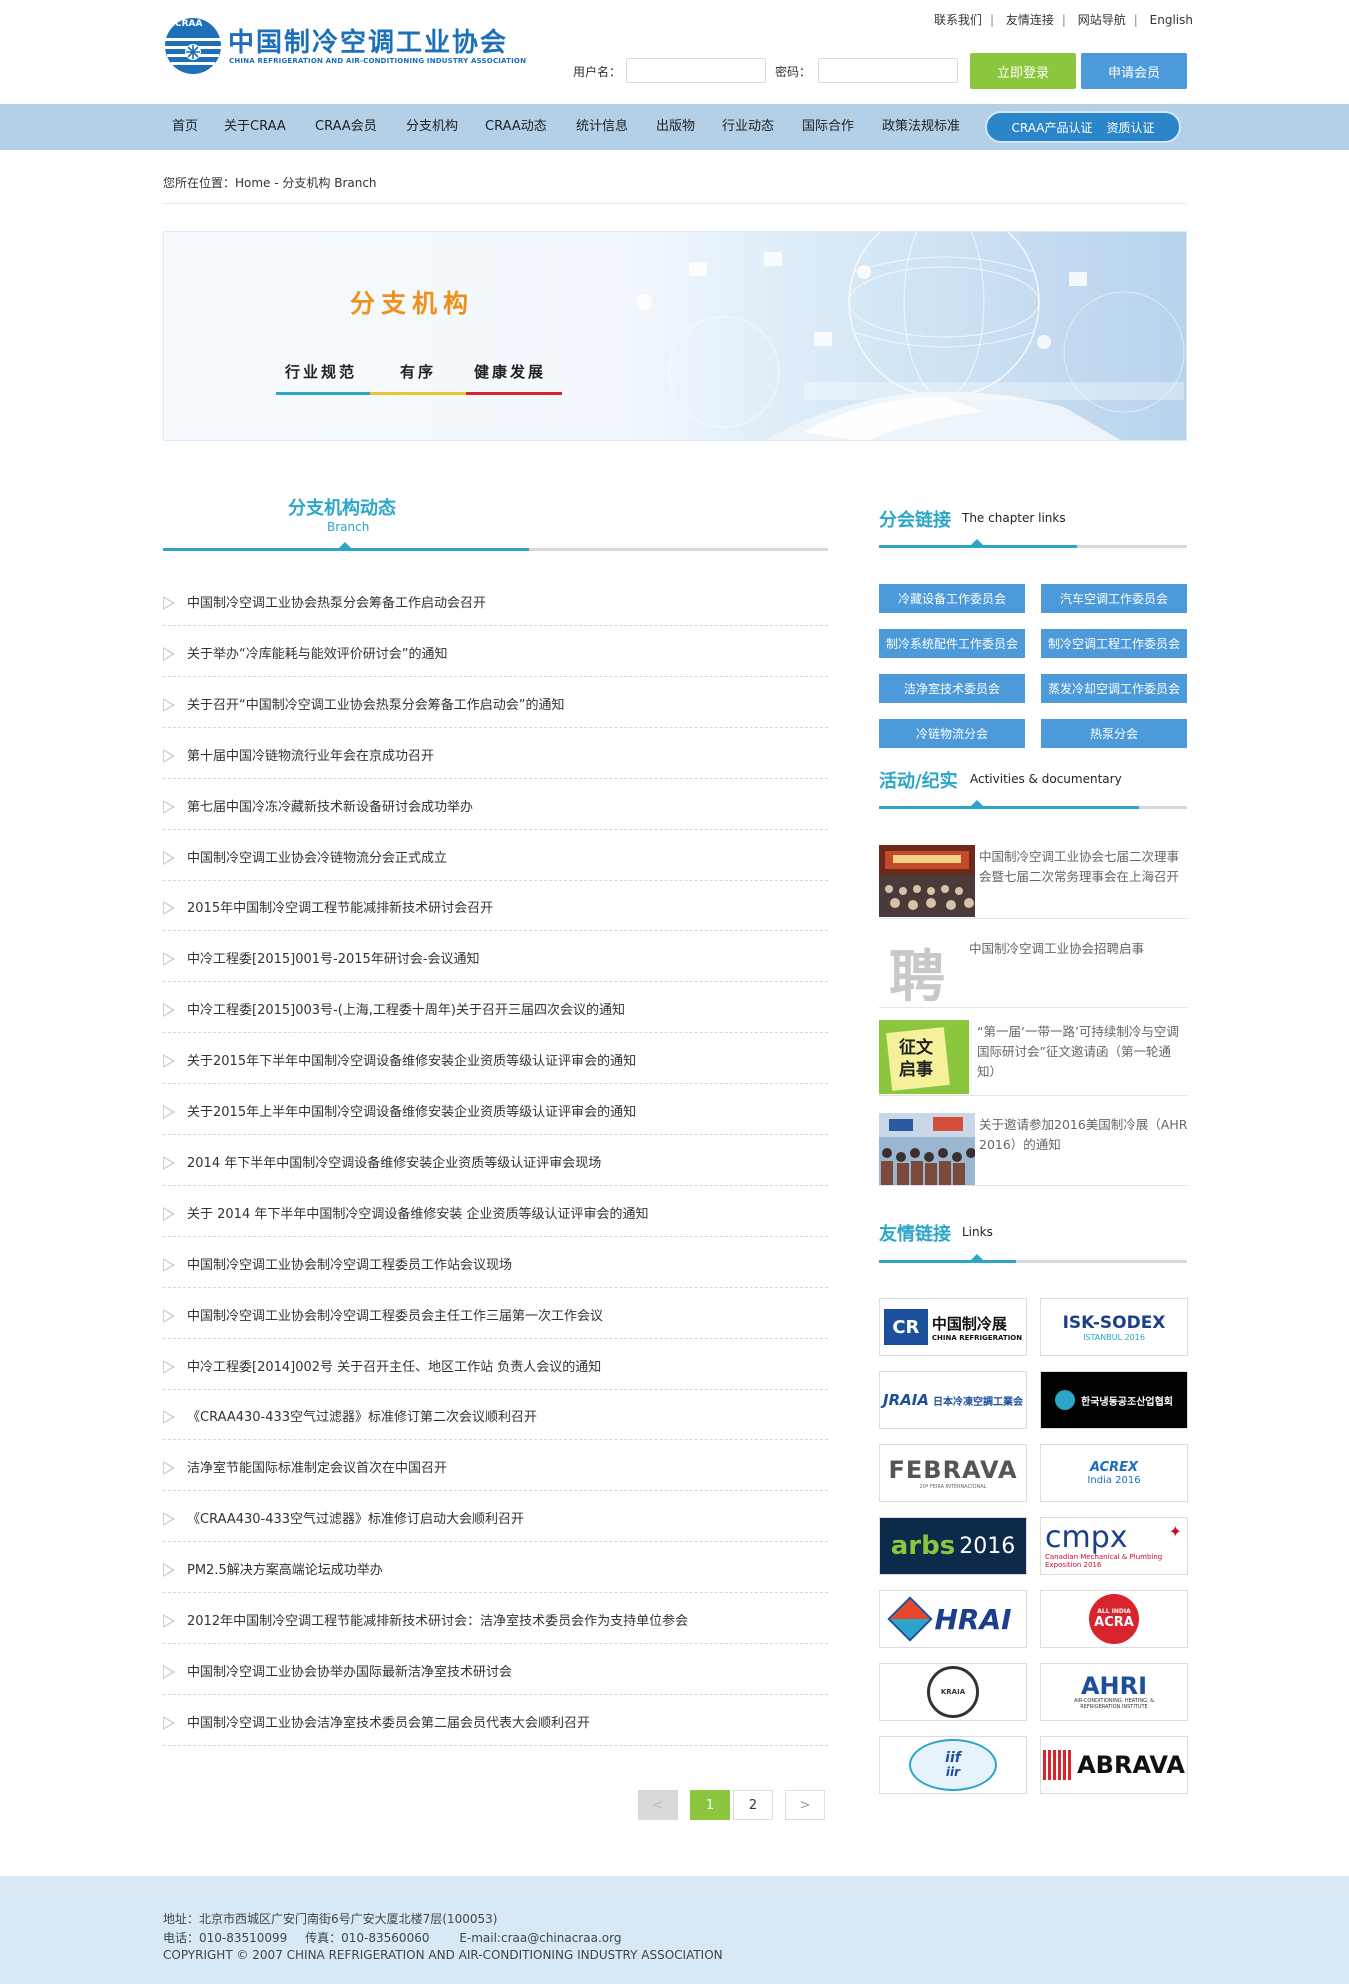 The width and height of the screenshot is (1349, 1984). What do you see at coordinates (953, 1327) in the screenshot?
I see `link-china-refrigeration: CR 中国制冷展 CHINA REFRIGERATION` at bounding box center [953, 1327].